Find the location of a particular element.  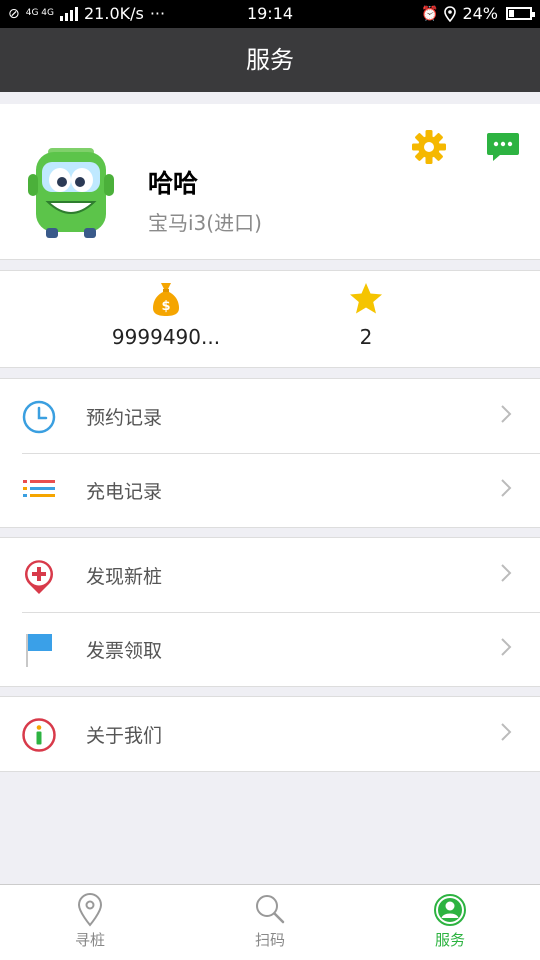

search-icon is located at coordinates (270, 909).